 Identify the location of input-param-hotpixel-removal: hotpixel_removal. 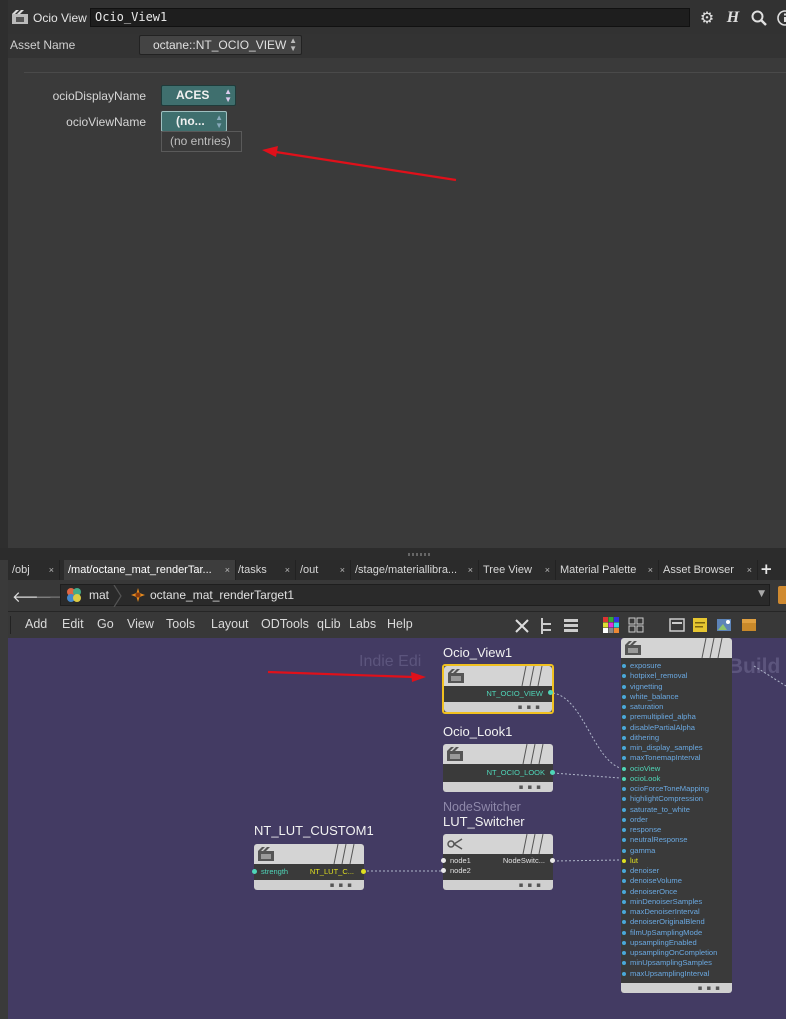
(654, 675).